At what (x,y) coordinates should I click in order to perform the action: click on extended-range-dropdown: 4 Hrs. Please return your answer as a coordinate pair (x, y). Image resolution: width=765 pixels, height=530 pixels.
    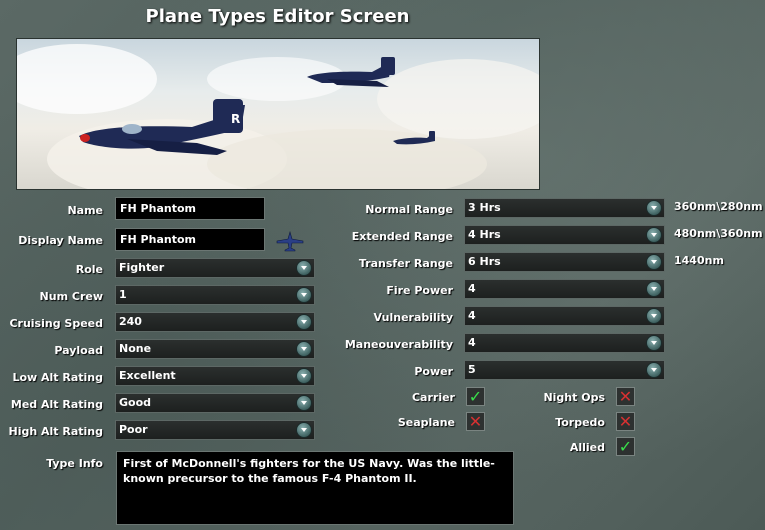
    Looking at the image, I should click on (564, 235).